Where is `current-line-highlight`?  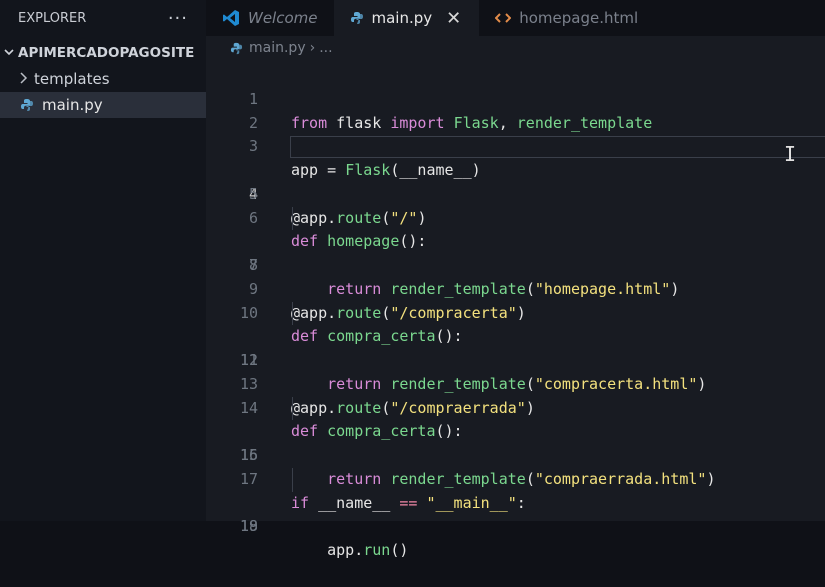
current-line-highlight is located at coordinates (557, 147).